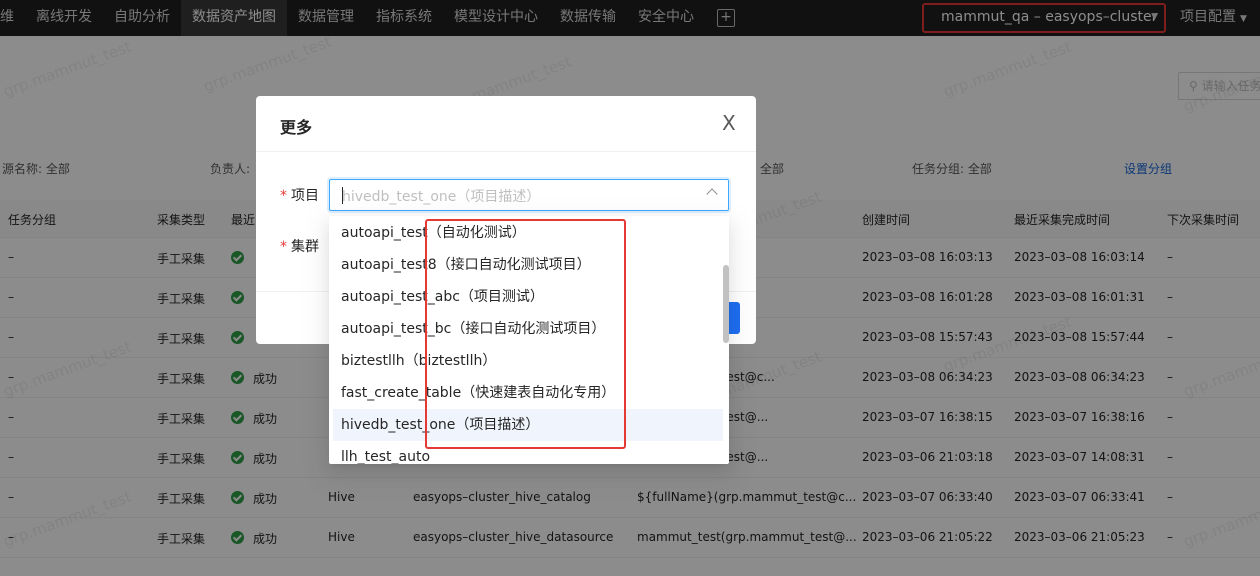 The width and height of the screenshot is (1260, 576). What do you see at coordinates (525, 334) in the screenshot?
I see `annotation-box` at bounding box center [525, 334].